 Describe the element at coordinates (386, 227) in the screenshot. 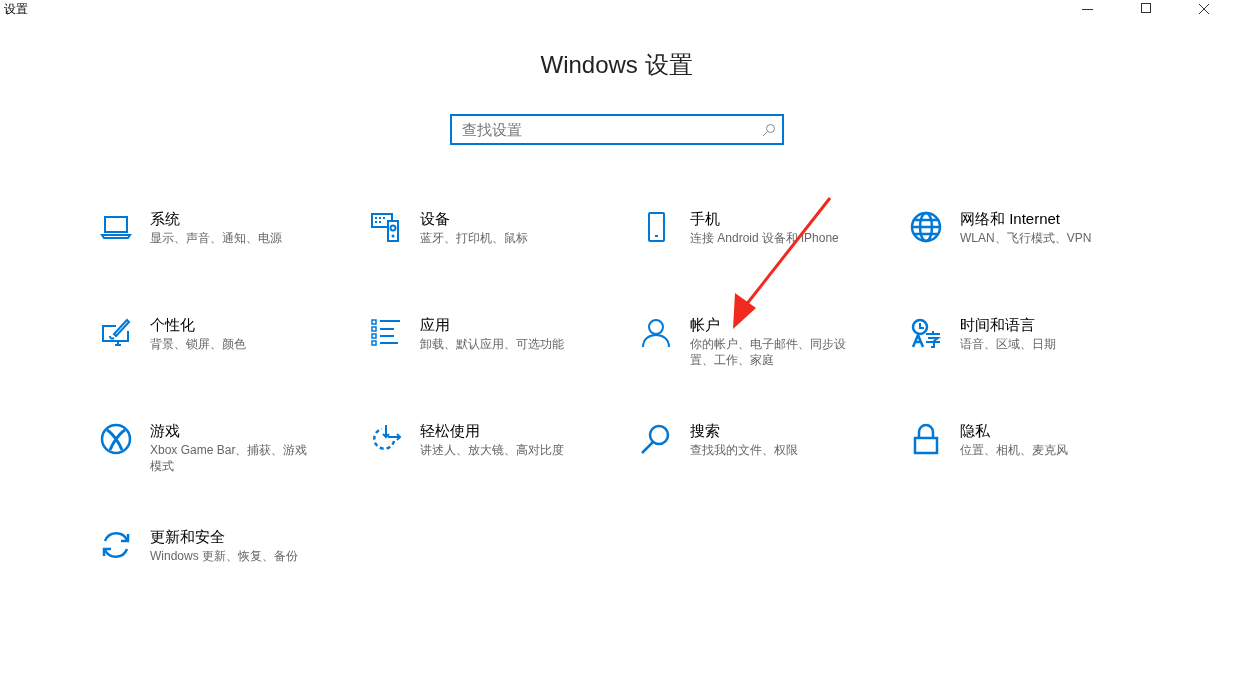

I see `keyboard-speaker-icon` at that location.